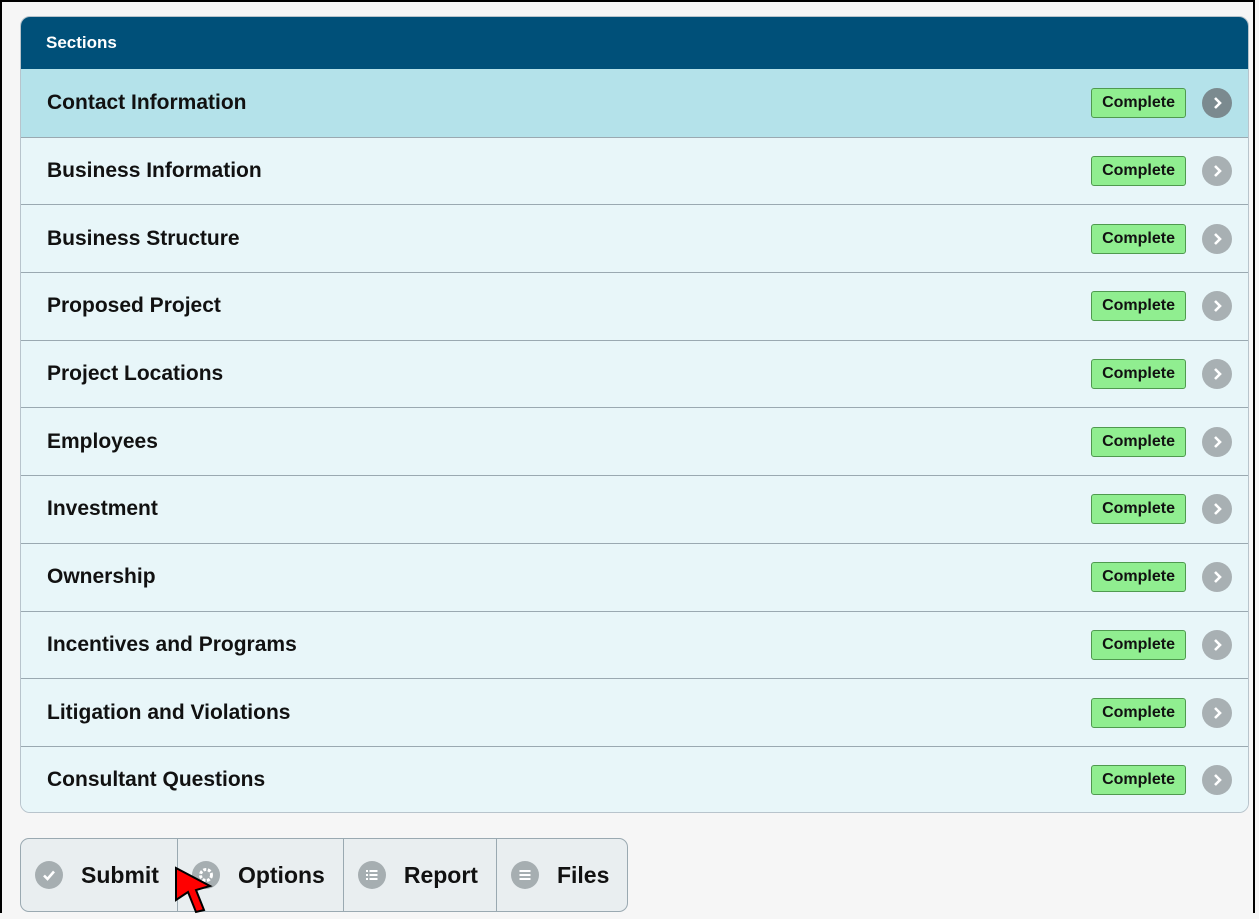 This screenshot has height=919, width=1259. What do you see at coordinates (281, 874) in the screenshot?
I see `options-label: Options` at bounding box center [281, 874].